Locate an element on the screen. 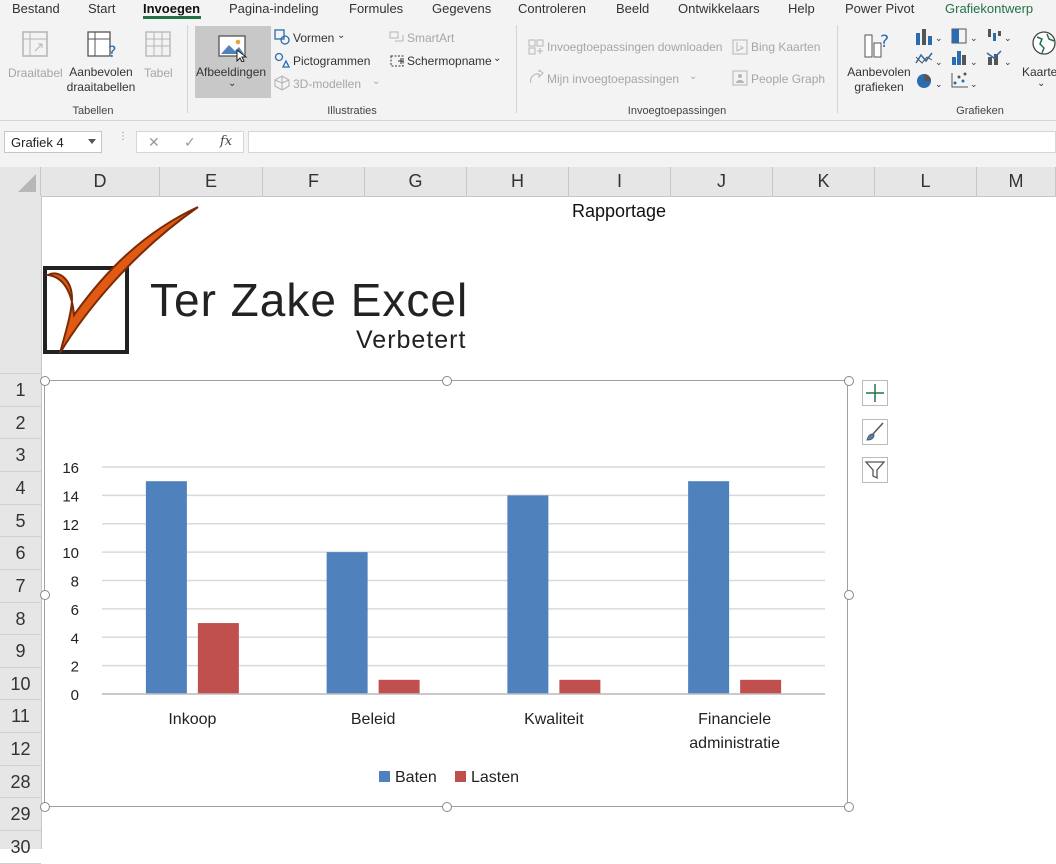 The image size is (1056, 864). name-box: Grafiek 4 is located at coordinates (53, 142).